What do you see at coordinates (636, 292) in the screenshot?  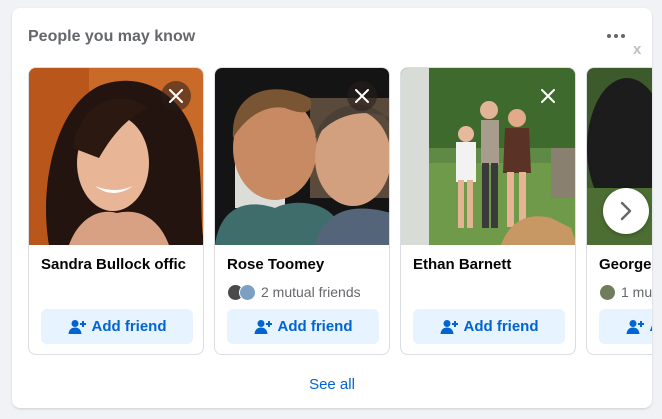 I see `mutual-friends-text: 1 mu` at bounding box center [636, 292].